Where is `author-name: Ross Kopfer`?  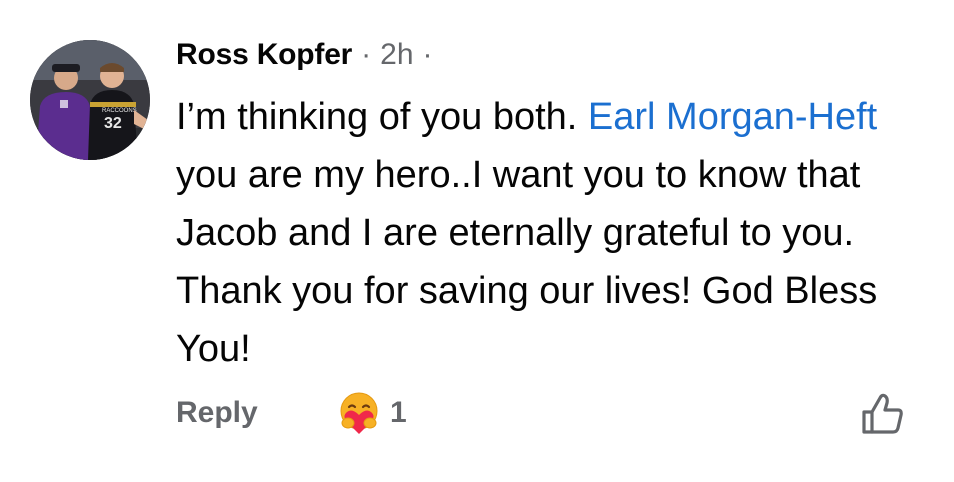 author-name: Ross Kopfer is located at coordinates (264, 55).